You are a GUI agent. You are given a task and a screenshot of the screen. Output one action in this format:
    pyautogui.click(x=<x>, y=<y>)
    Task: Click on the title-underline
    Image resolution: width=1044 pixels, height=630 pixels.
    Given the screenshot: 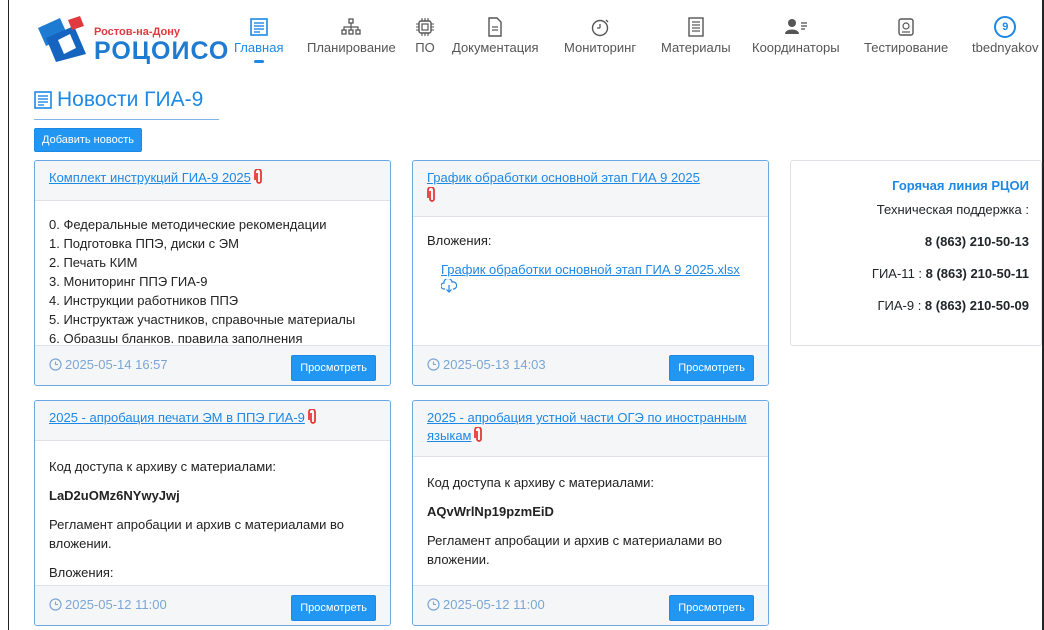 What is the action you would take?
    pyautogui.click(x=126, y=119)
    